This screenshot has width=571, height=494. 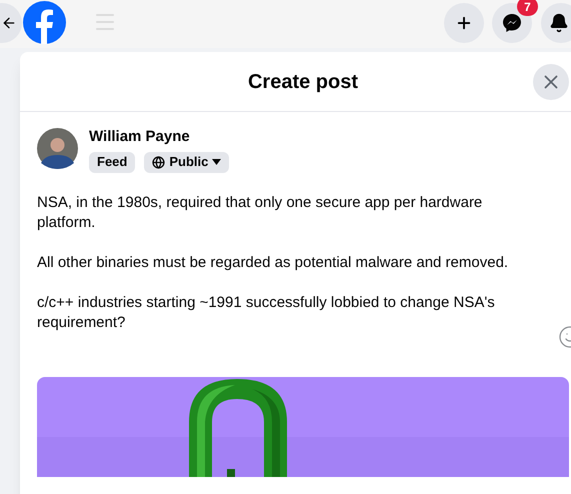 I want to click on avatar, so click(x=57, y=148).